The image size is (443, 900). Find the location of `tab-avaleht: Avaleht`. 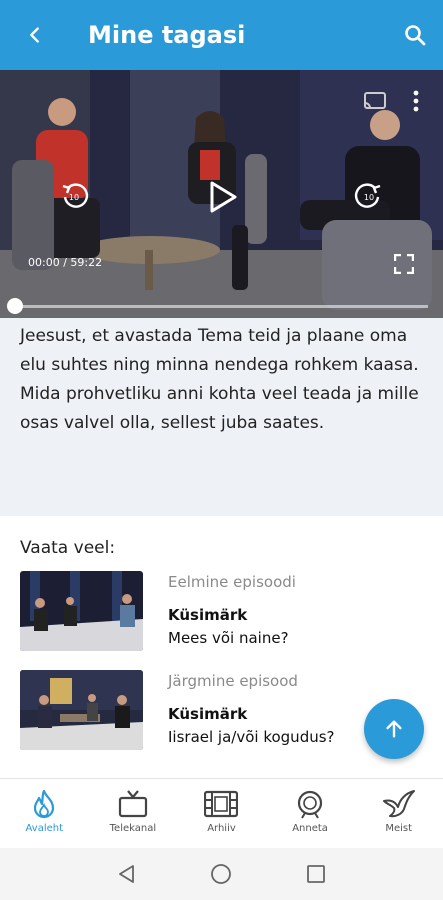

tab-avaleht: Avaleht is located at coordinates (44, 813).